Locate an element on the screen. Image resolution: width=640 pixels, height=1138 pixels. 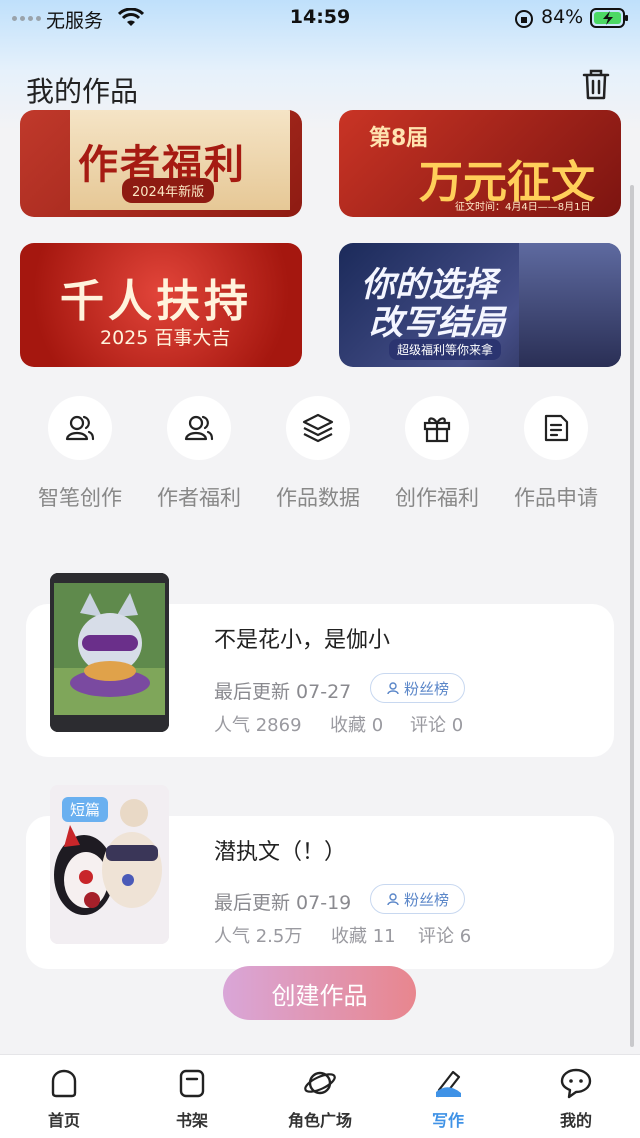
quick-action-work-data: 作品数据 is located at coordinates (318, 456).